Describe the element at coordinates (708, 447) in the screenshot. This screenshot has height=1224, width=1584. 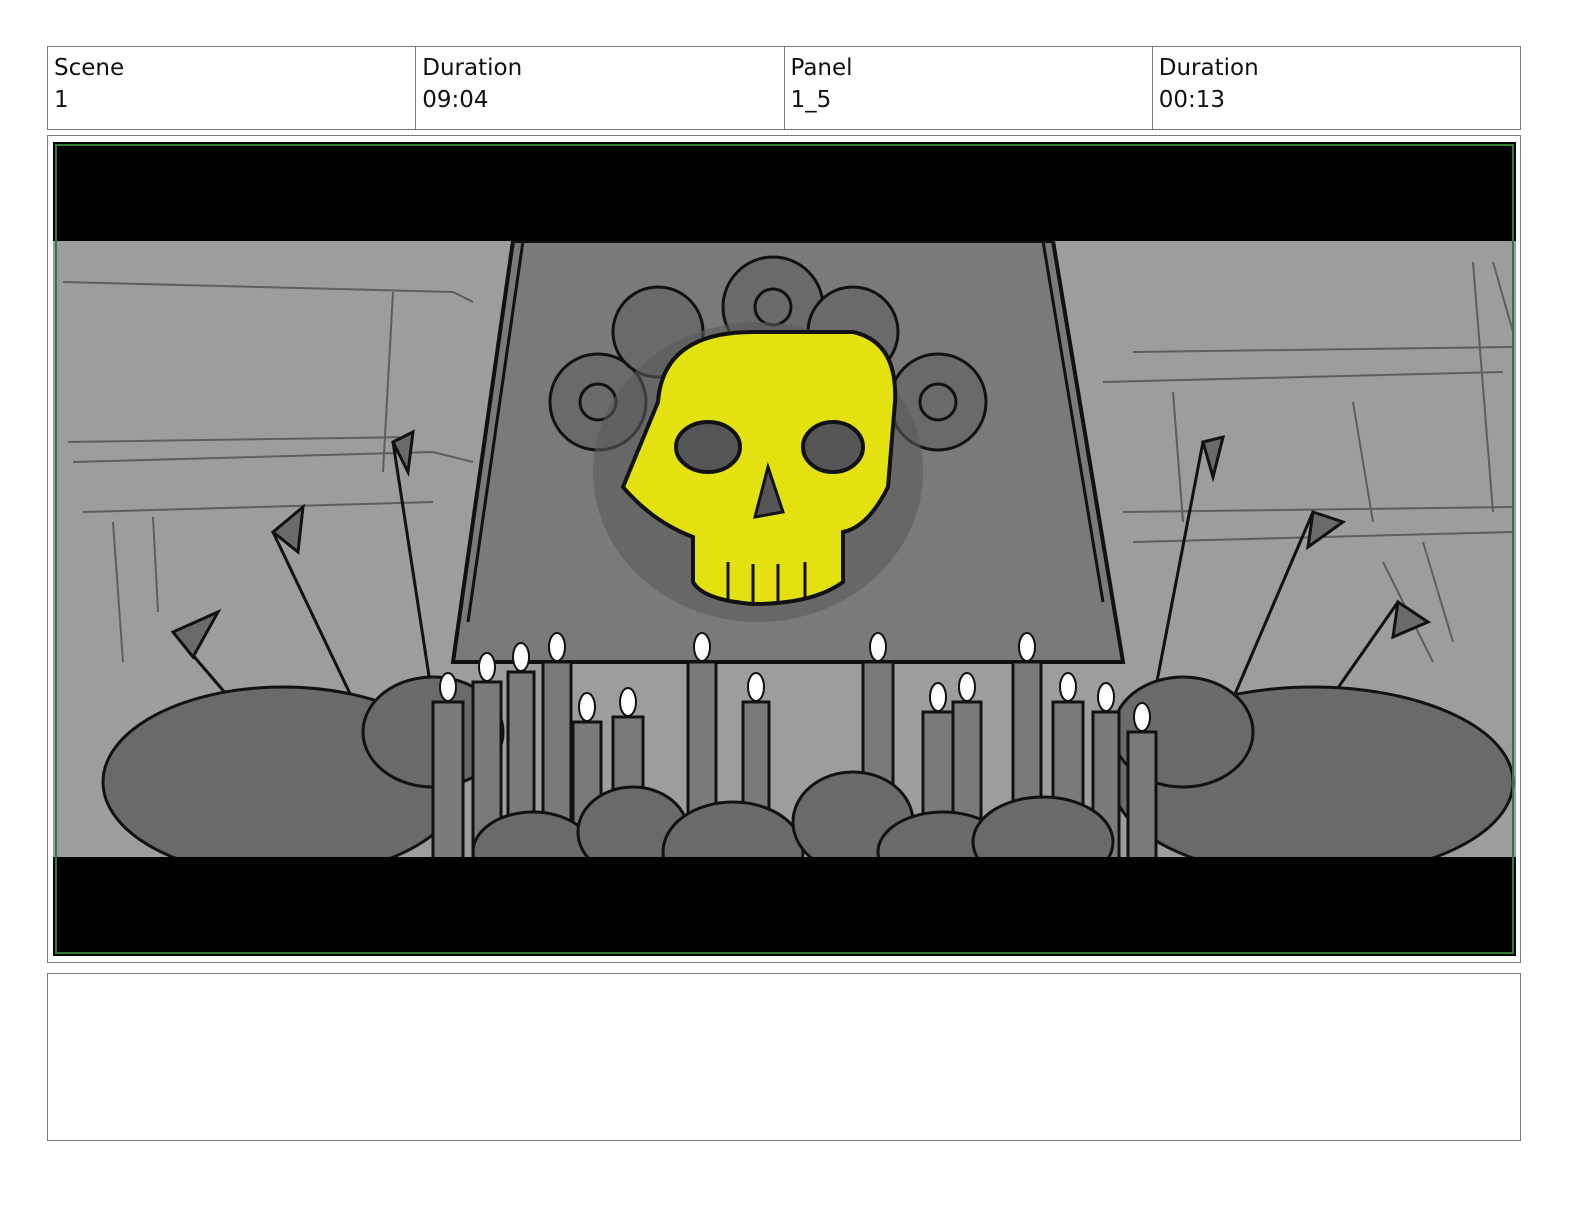
I see `skull-left-eye` at that location.